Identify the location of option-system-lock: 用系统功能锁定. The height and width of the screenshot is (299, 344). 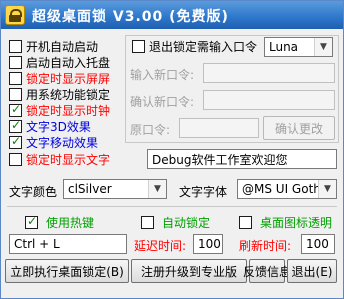
(59, 94).